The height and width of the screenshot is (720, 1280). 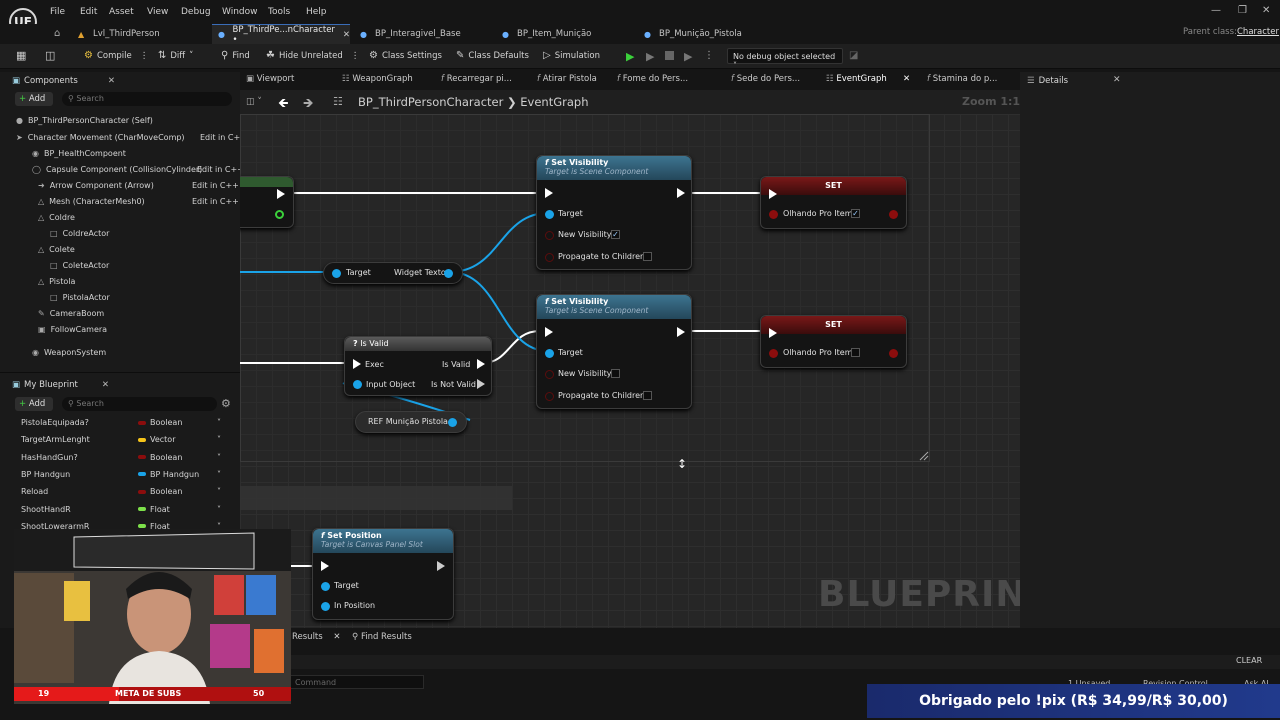 I want to click on play-icon: ▶, so click(x=630, y=56).